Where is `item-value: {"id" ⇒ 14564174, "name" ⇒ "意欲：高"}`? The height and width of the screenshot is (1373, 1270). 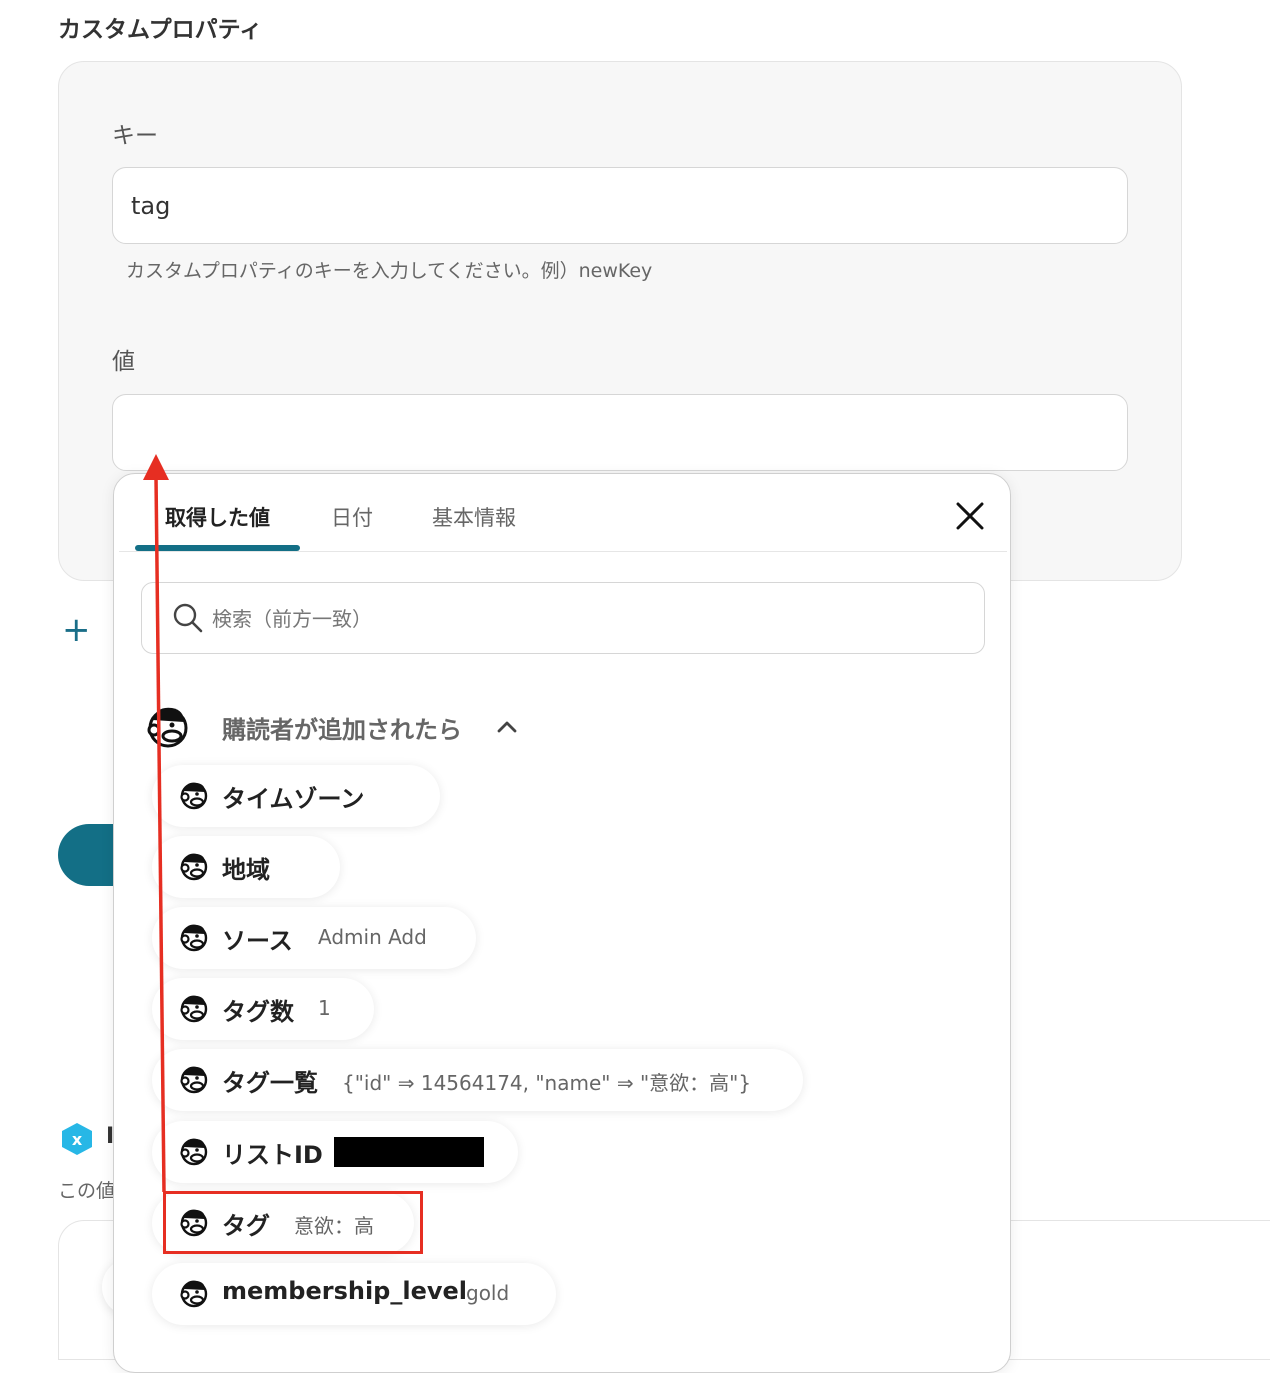 item-value: {"id" ⇒ 14564174, "name" ⇒ "意欲：高"} is located at coordinates (547, 1083).